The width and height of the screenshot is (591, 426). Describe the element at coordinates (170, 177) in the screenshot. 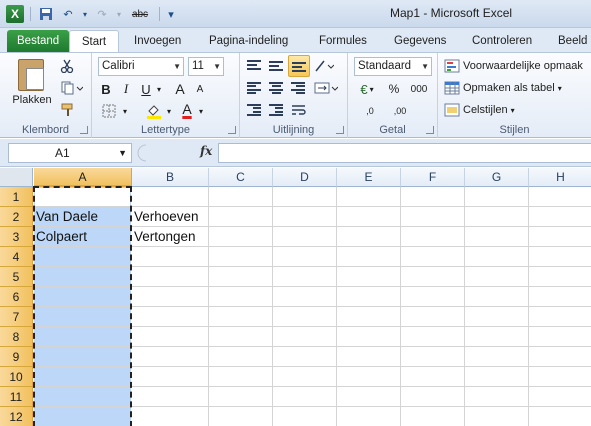

I see `column-header-b: B` at that location.